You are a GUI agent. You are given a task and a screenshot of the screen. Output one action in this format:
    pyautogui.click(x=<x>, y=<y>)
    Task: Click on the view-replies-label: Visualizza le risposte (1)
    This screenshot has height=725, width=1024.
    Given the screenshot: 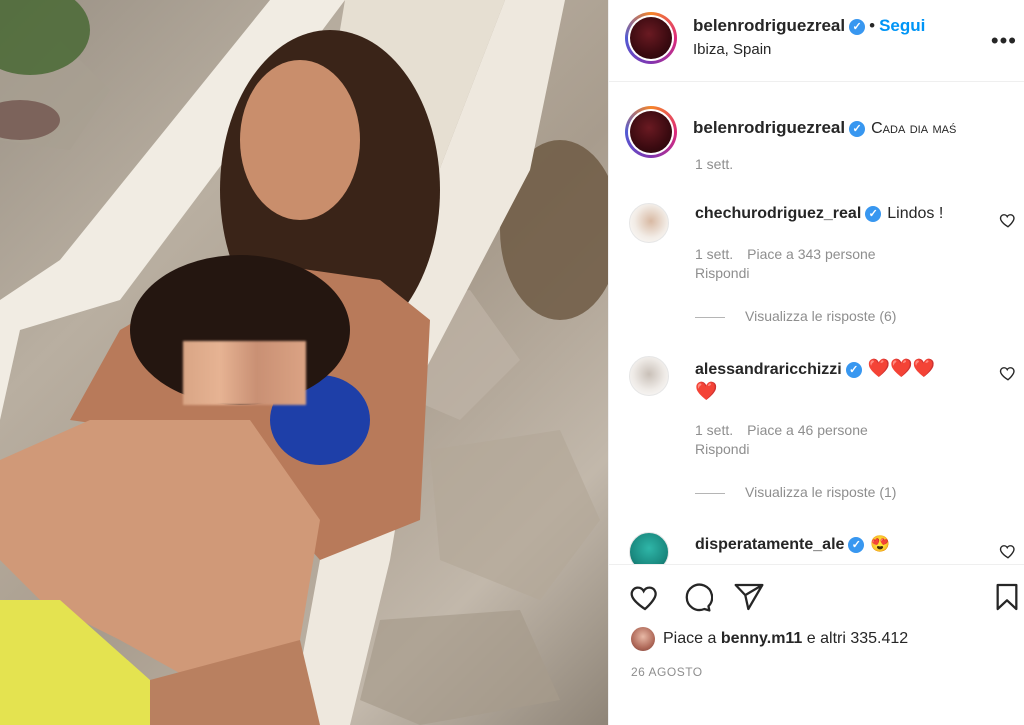 What is the action you would take?
    pyautogui.click(x=821, y=492)
    